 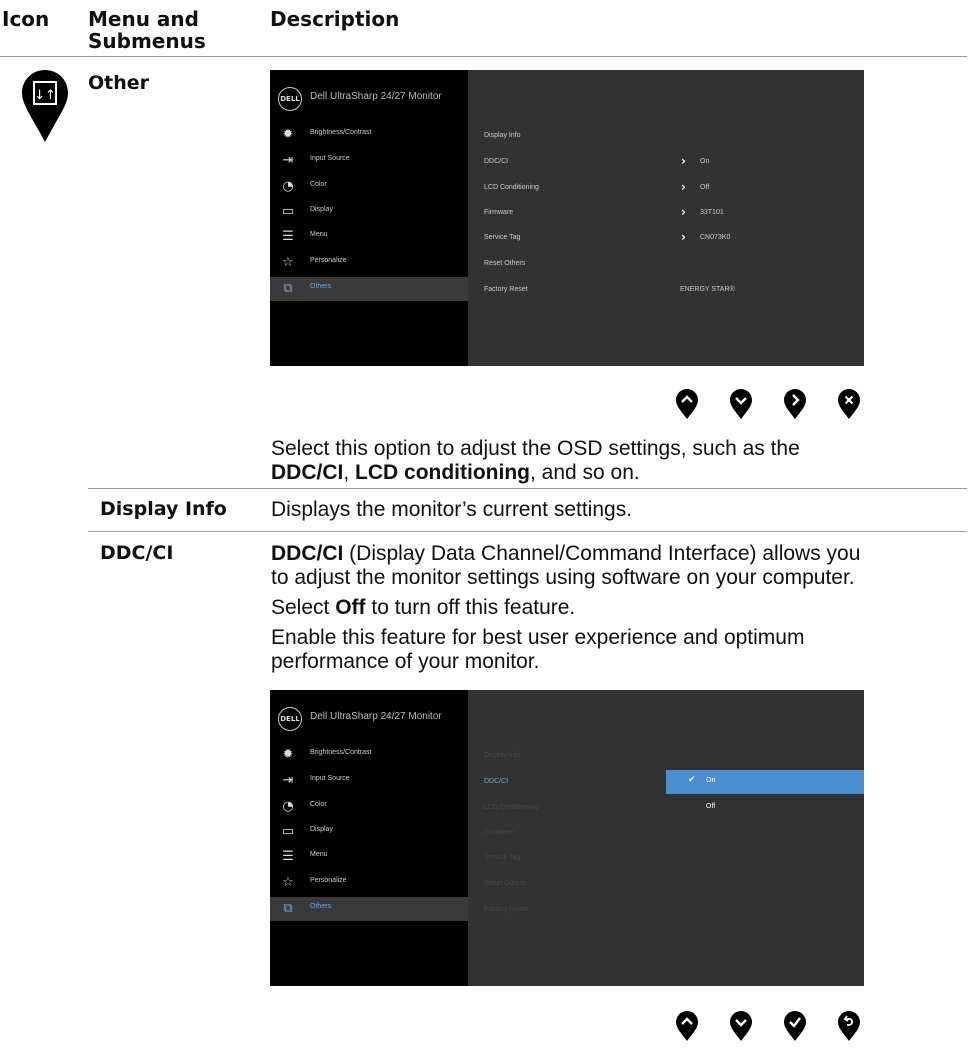 What do you see at coordinates (307, 472) in the screenshot?
I see `intro-bold-ddc: DDC/CI` at bounding box center [307, 472].